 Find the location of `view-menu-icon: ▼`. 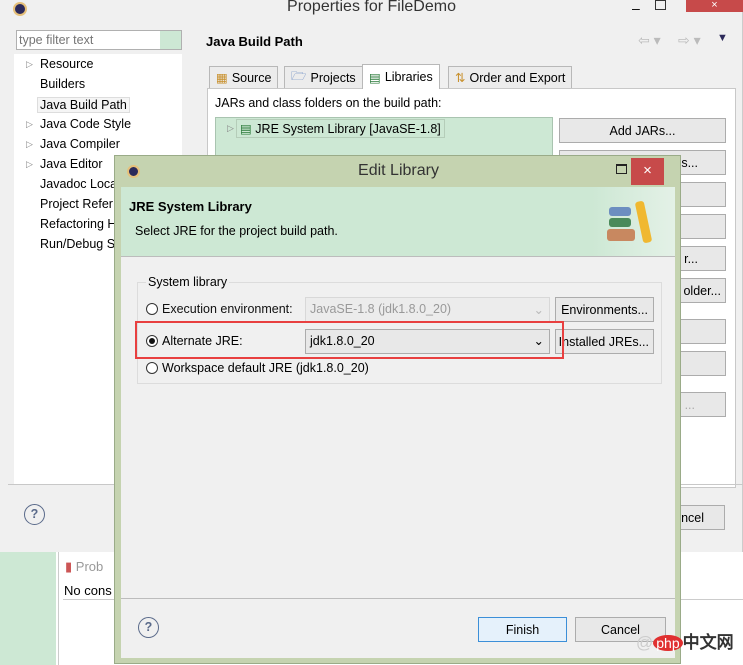

view-menu-icon: ▼ is located at coordinates (722, 38).